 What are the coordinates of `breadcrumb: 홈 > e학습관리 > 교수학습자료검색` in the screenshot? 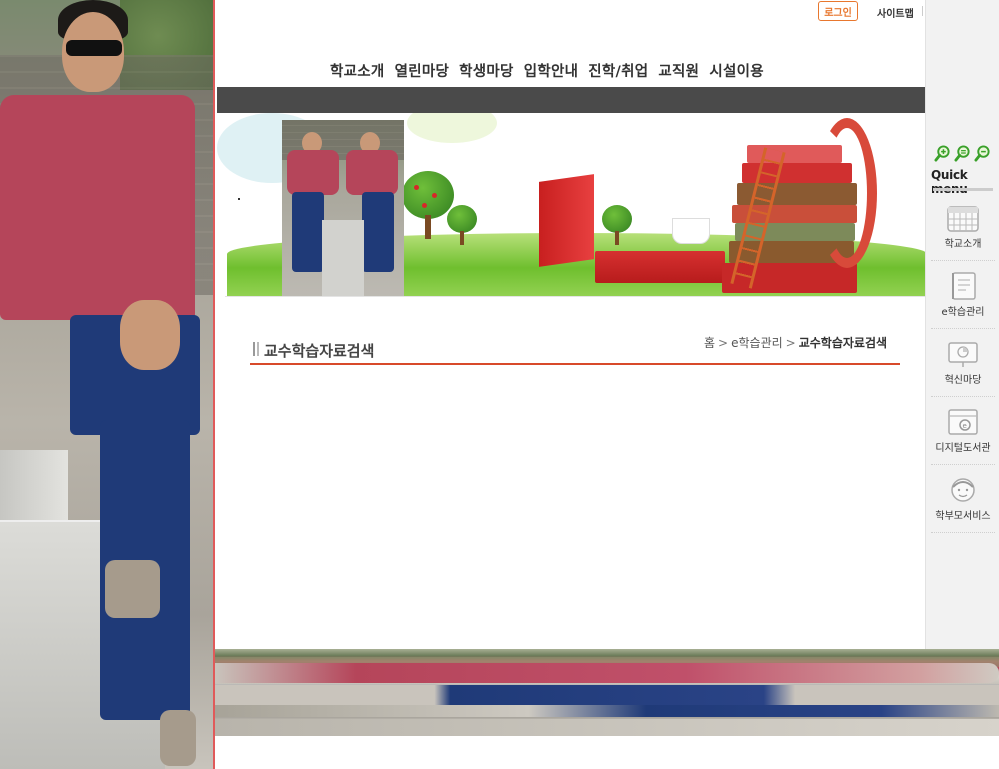 It's located at (795, 342).